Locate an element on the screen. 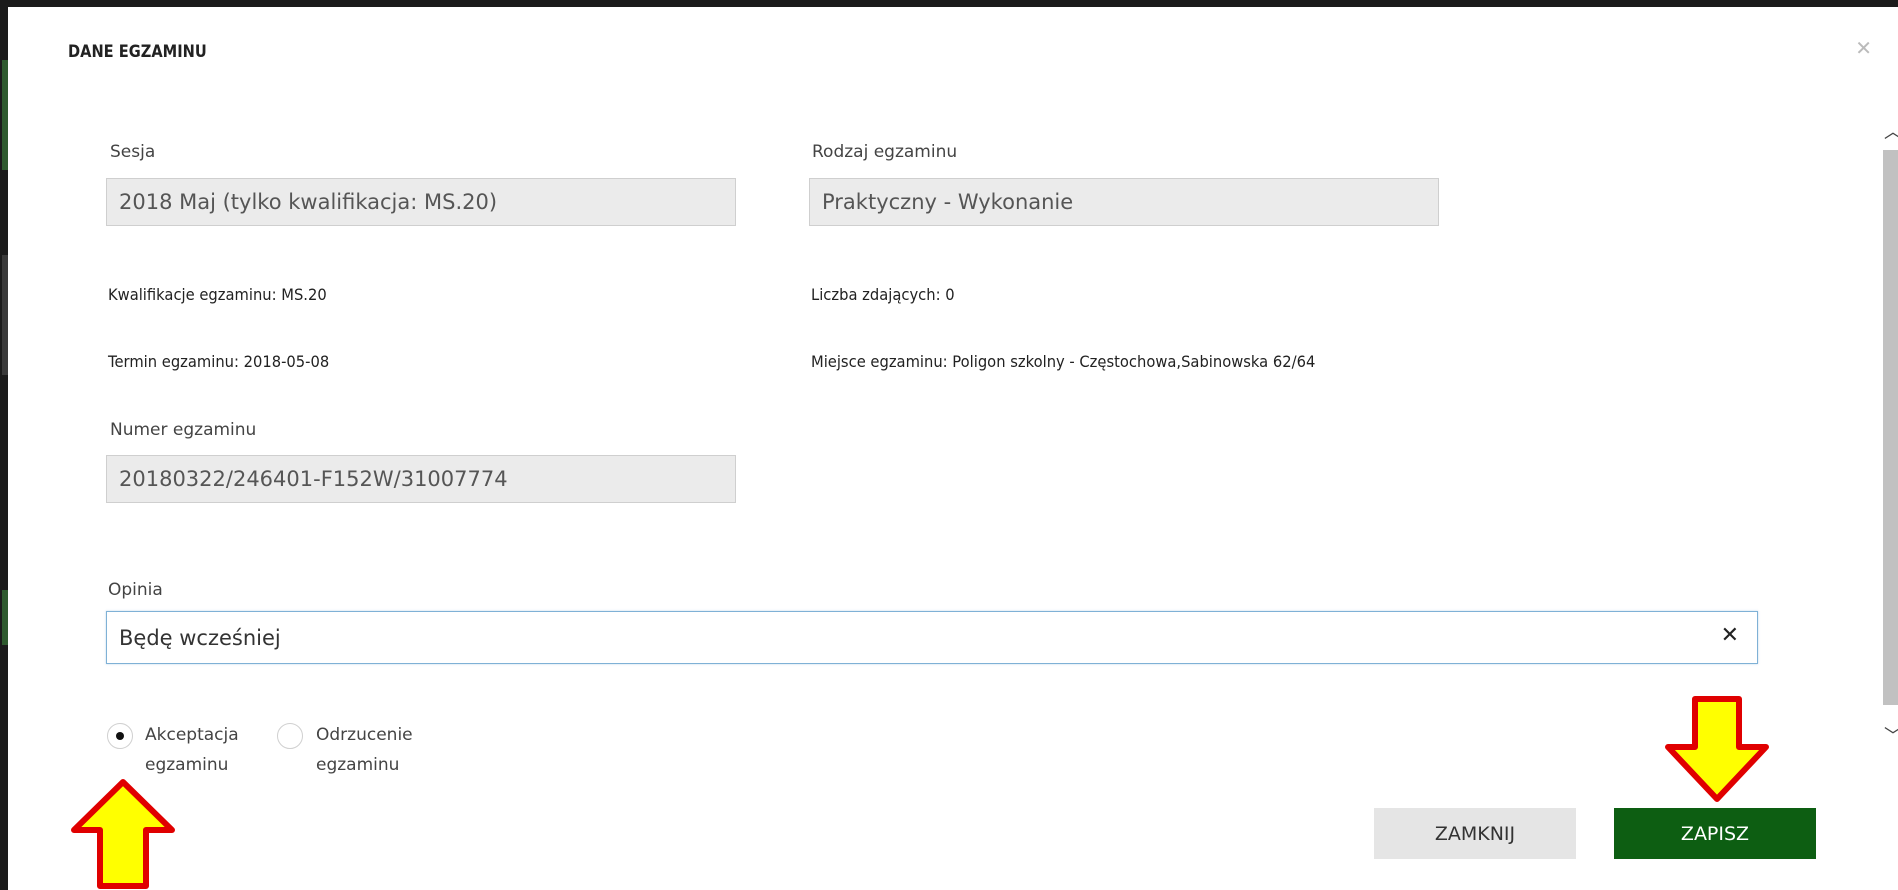  radio-reject is located at coordinates (290, 736).